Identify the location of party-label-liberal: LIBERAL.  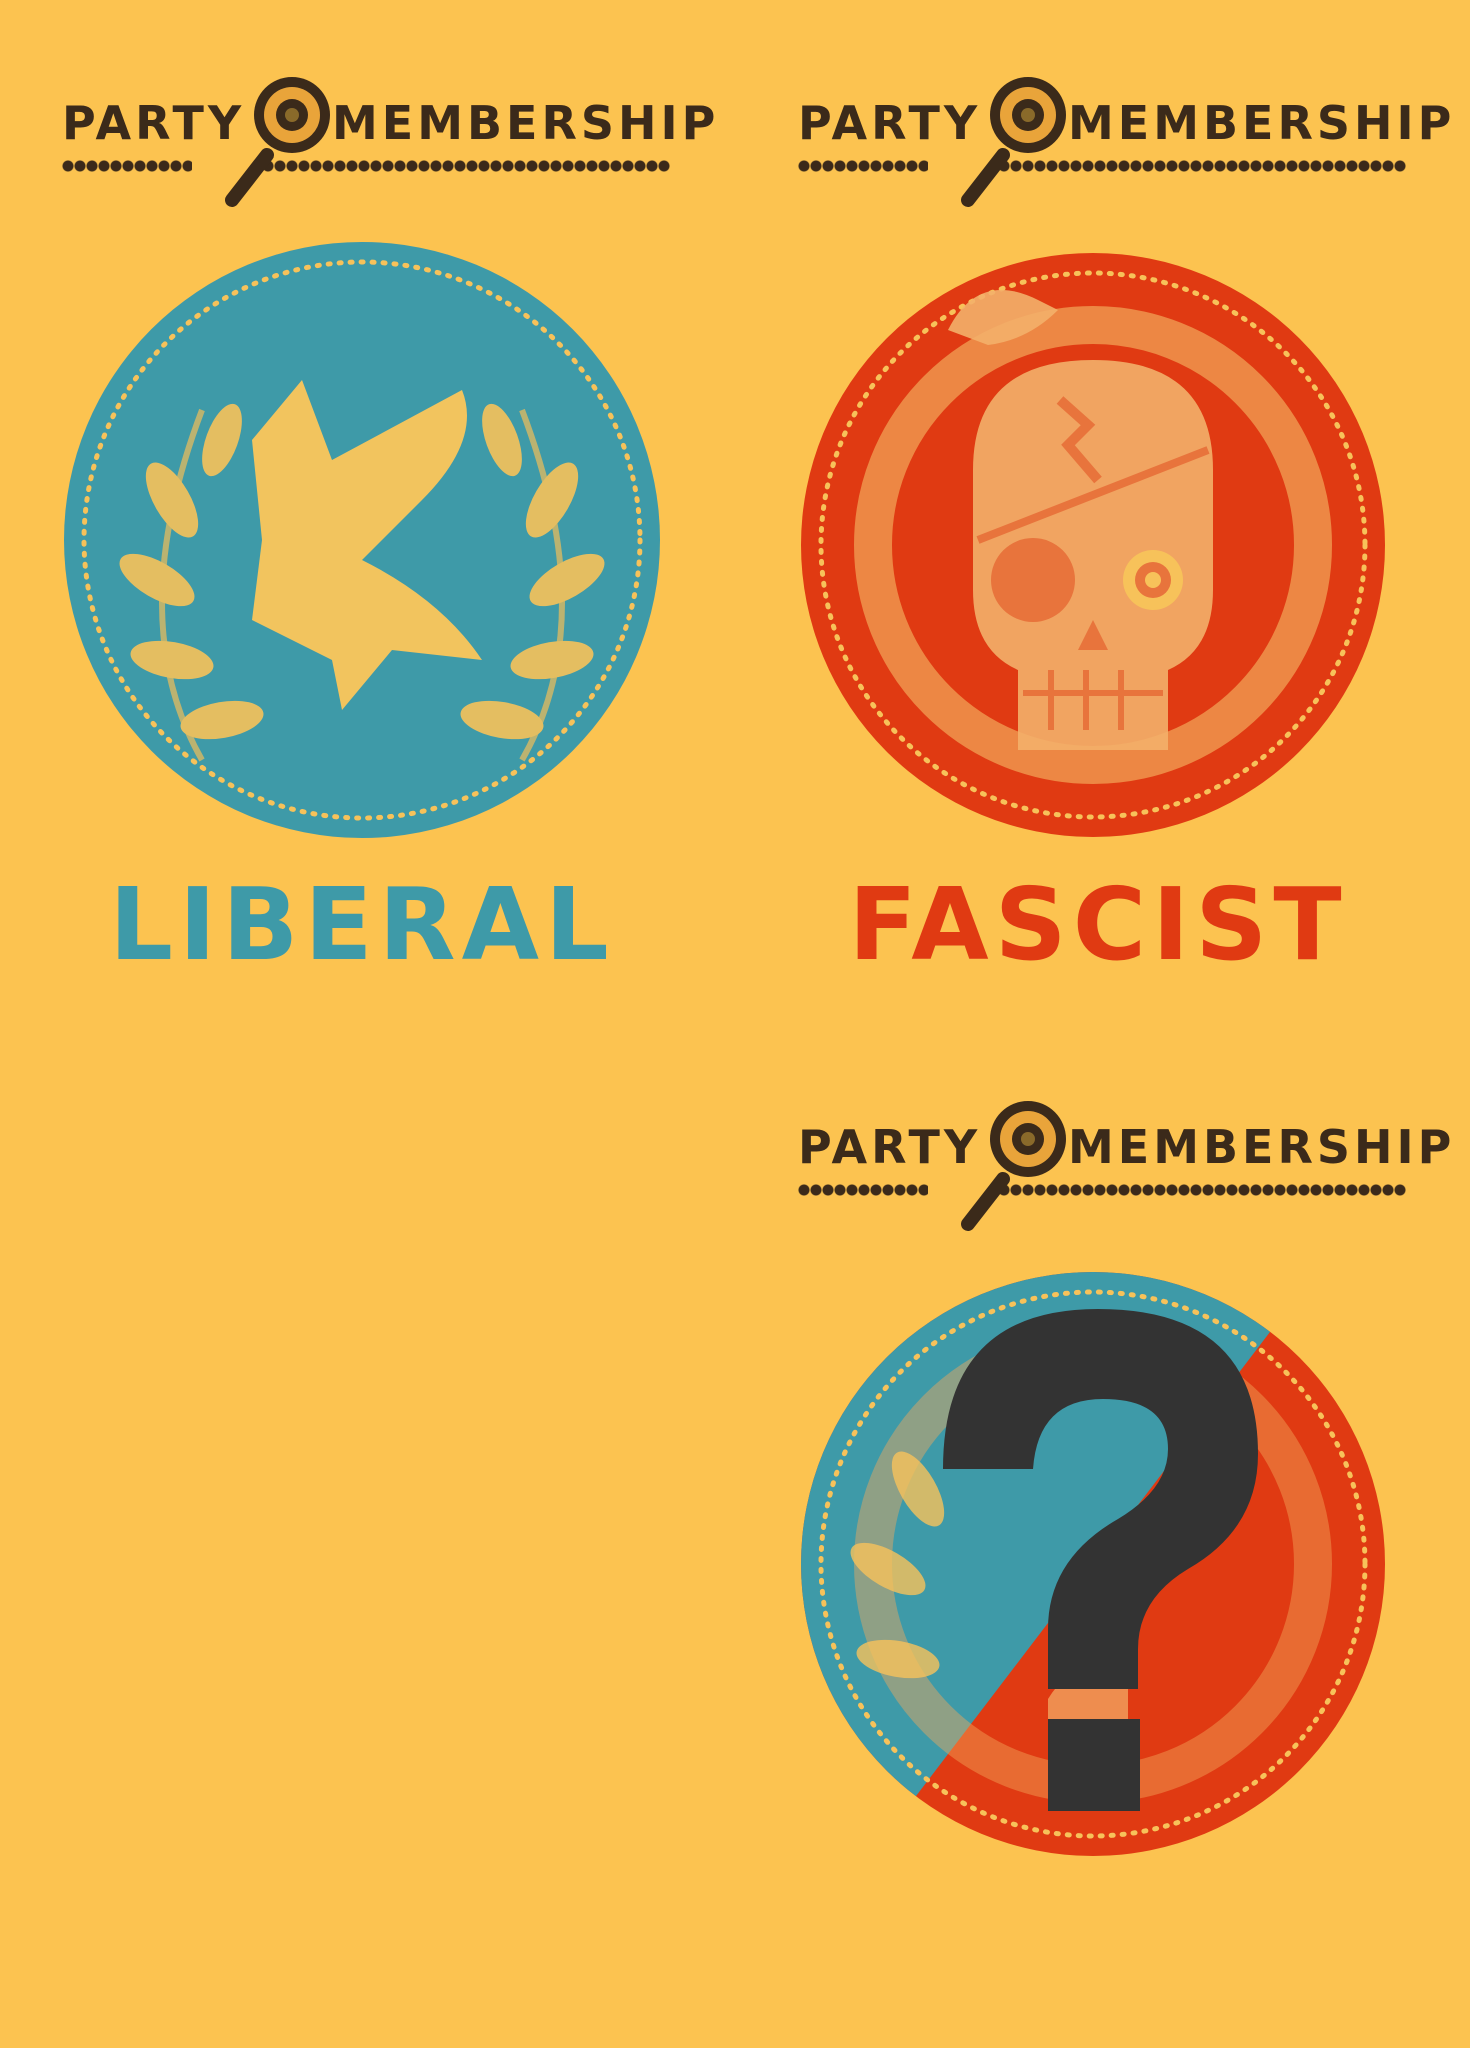
(362, 924).